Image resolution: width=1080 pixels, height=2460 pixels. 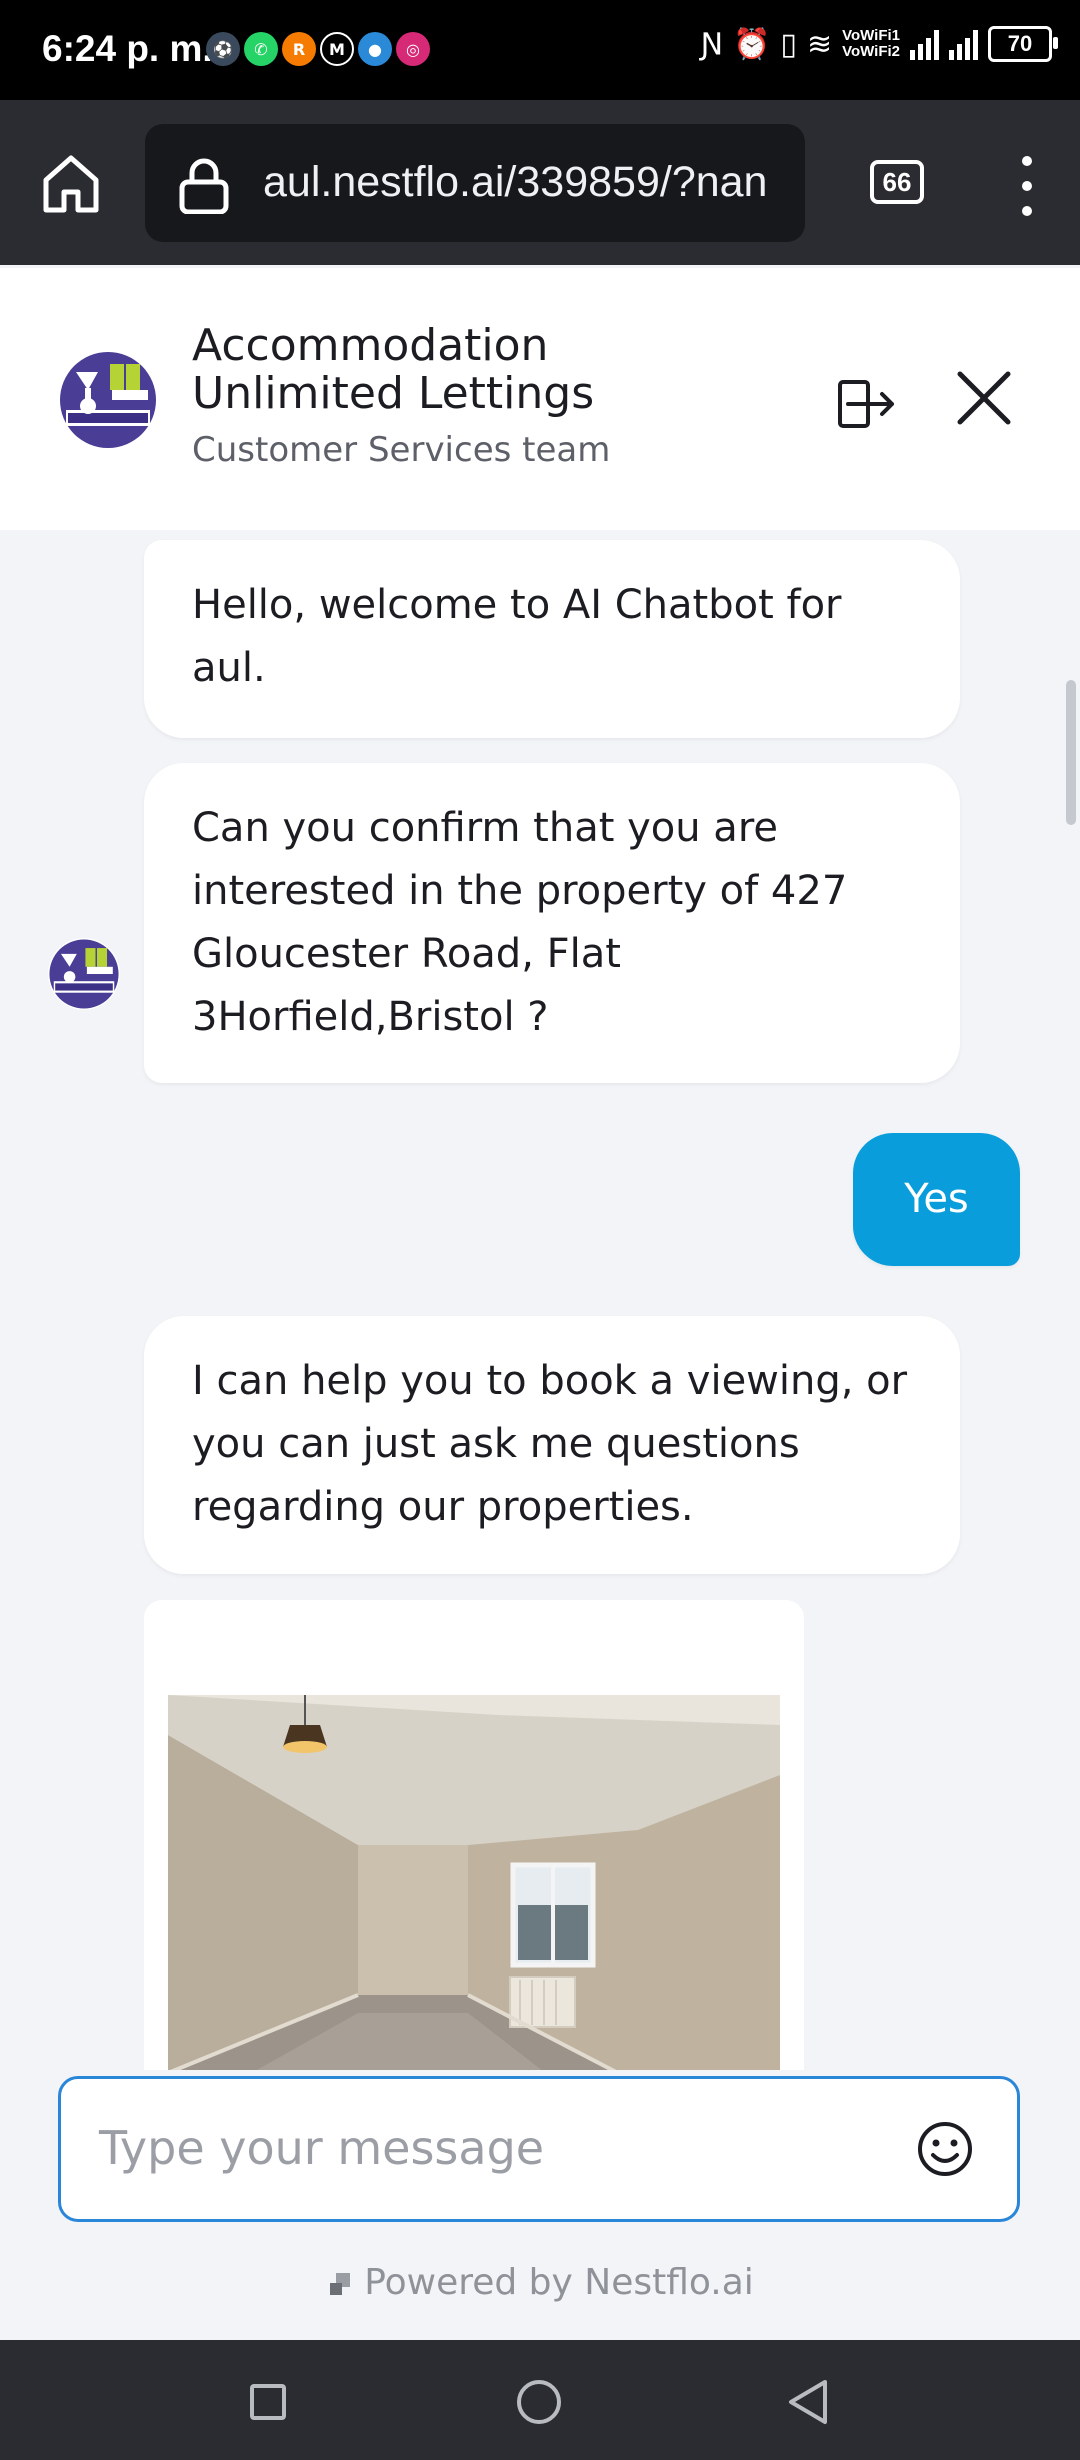 What do you see at coordinates (474, 1882) in the screenshot?
I see `property-photo` at bounding box center [474, 1882].